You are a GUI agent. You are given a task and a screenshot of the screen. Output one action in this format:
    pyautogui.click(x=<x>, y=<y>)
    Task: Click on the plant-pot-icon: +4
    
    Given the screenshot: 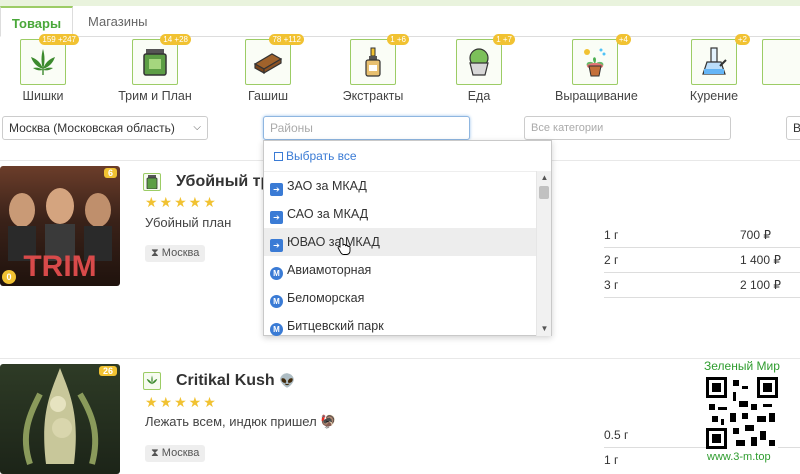 What is the action you would take?
    pyautogui.click(x=601, y=59)
    